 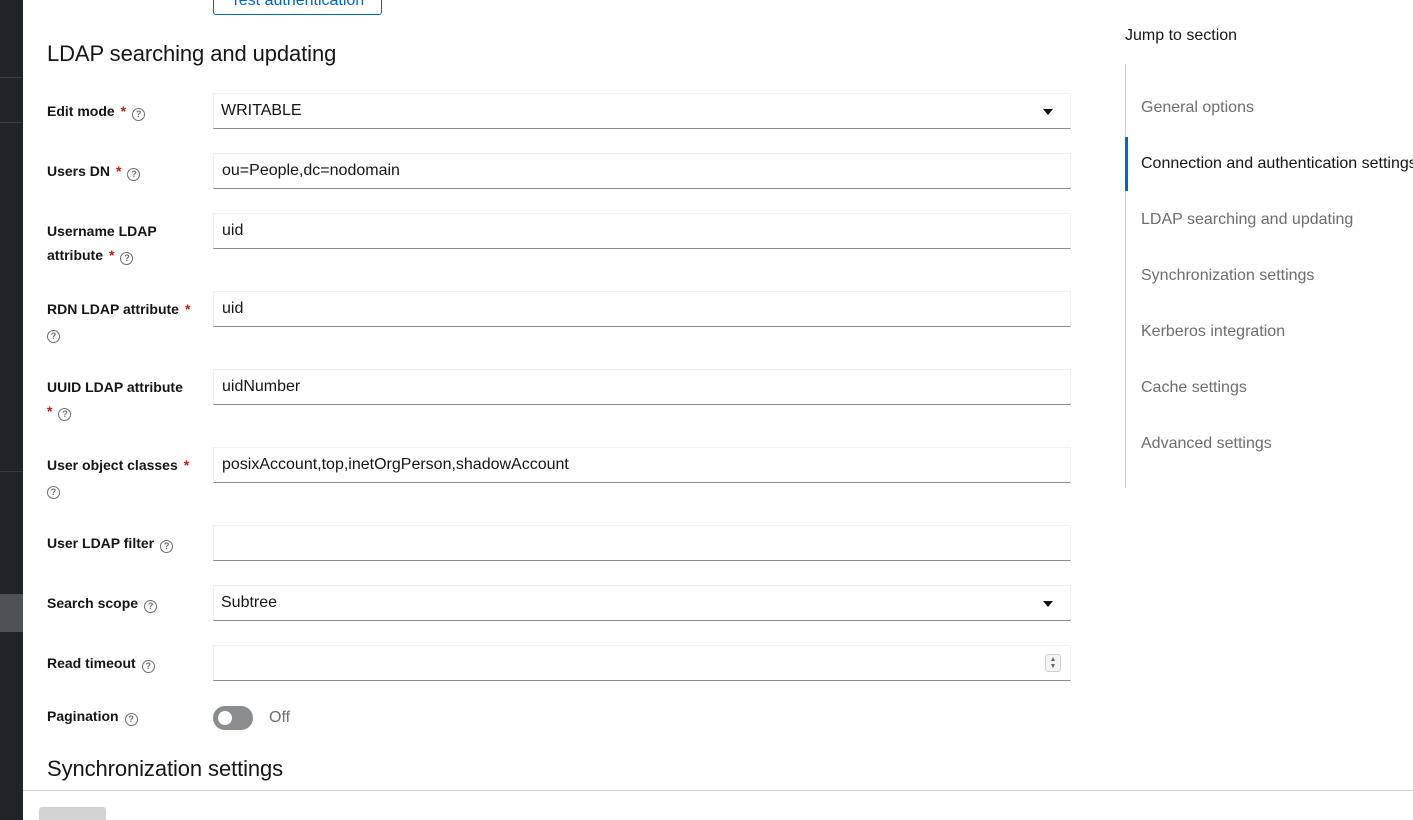 What do you see at coordinates (225, 718) in the screenshot?
I see `toggle-knob` at bounding box center [225, 718].